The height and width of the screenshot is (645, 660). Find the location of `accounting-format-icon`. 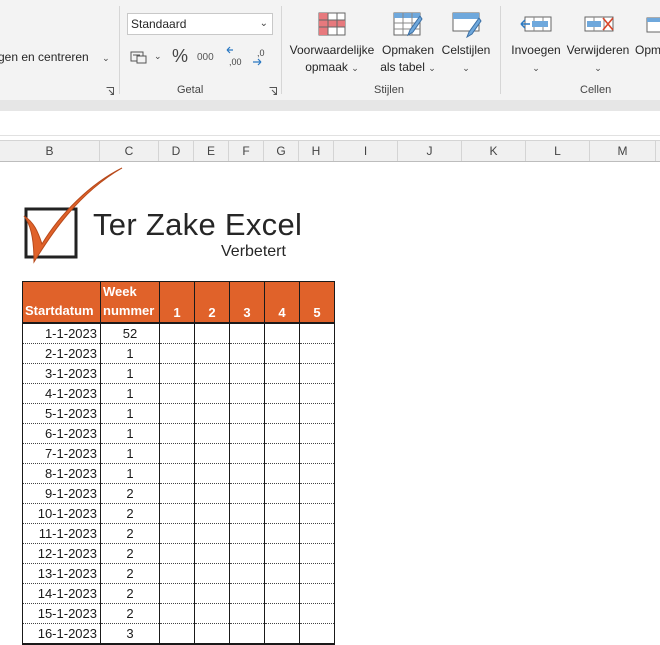

accounting-format-icon is located at coordinates (139, 57).